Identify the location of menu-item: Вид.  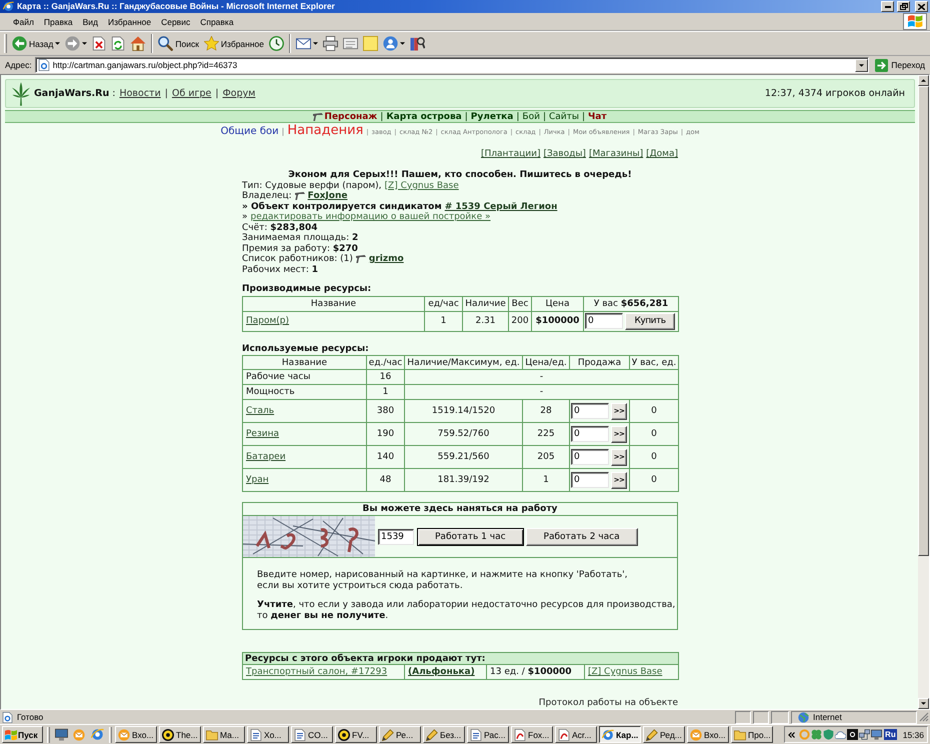
(91, 22).